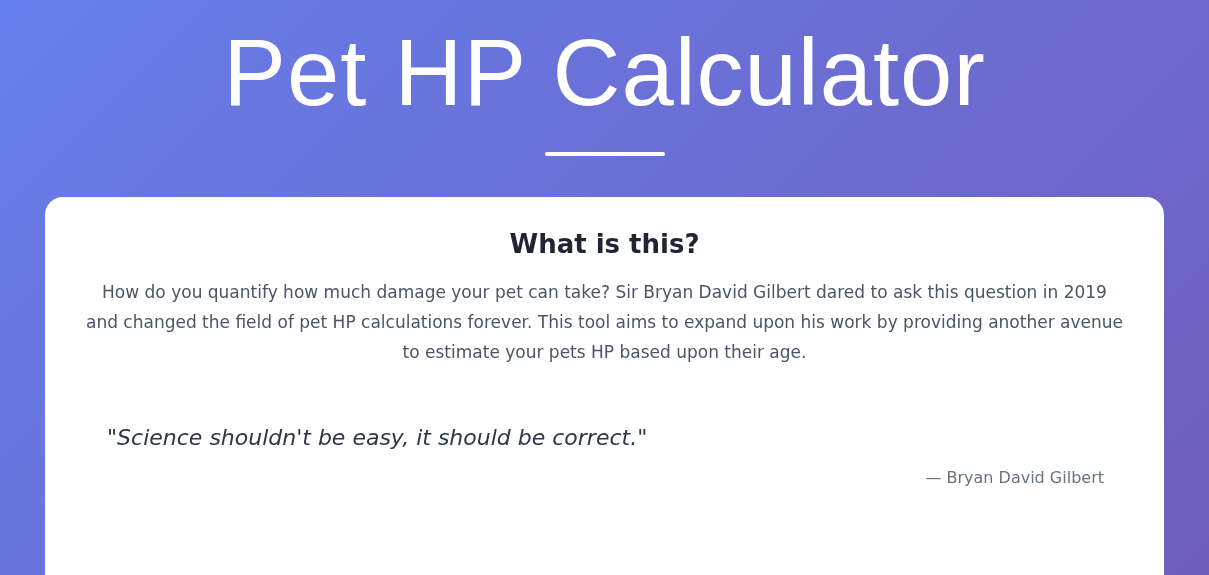  What do you see at coordinates (604, 244) in the screenshot?
I see `section-heading: What is this?` at bounding box center [604, 244].